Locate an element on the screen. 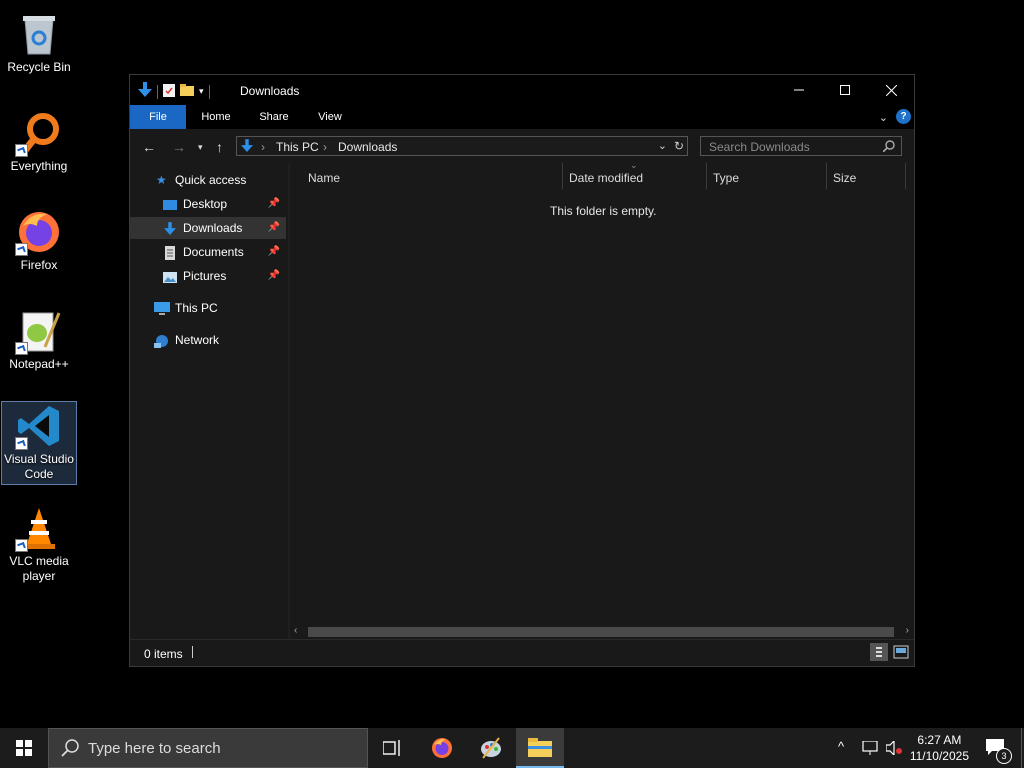 The image size is (1024, 768). desktop-icon-label: VLC media player is located at coordinates (39, 568).